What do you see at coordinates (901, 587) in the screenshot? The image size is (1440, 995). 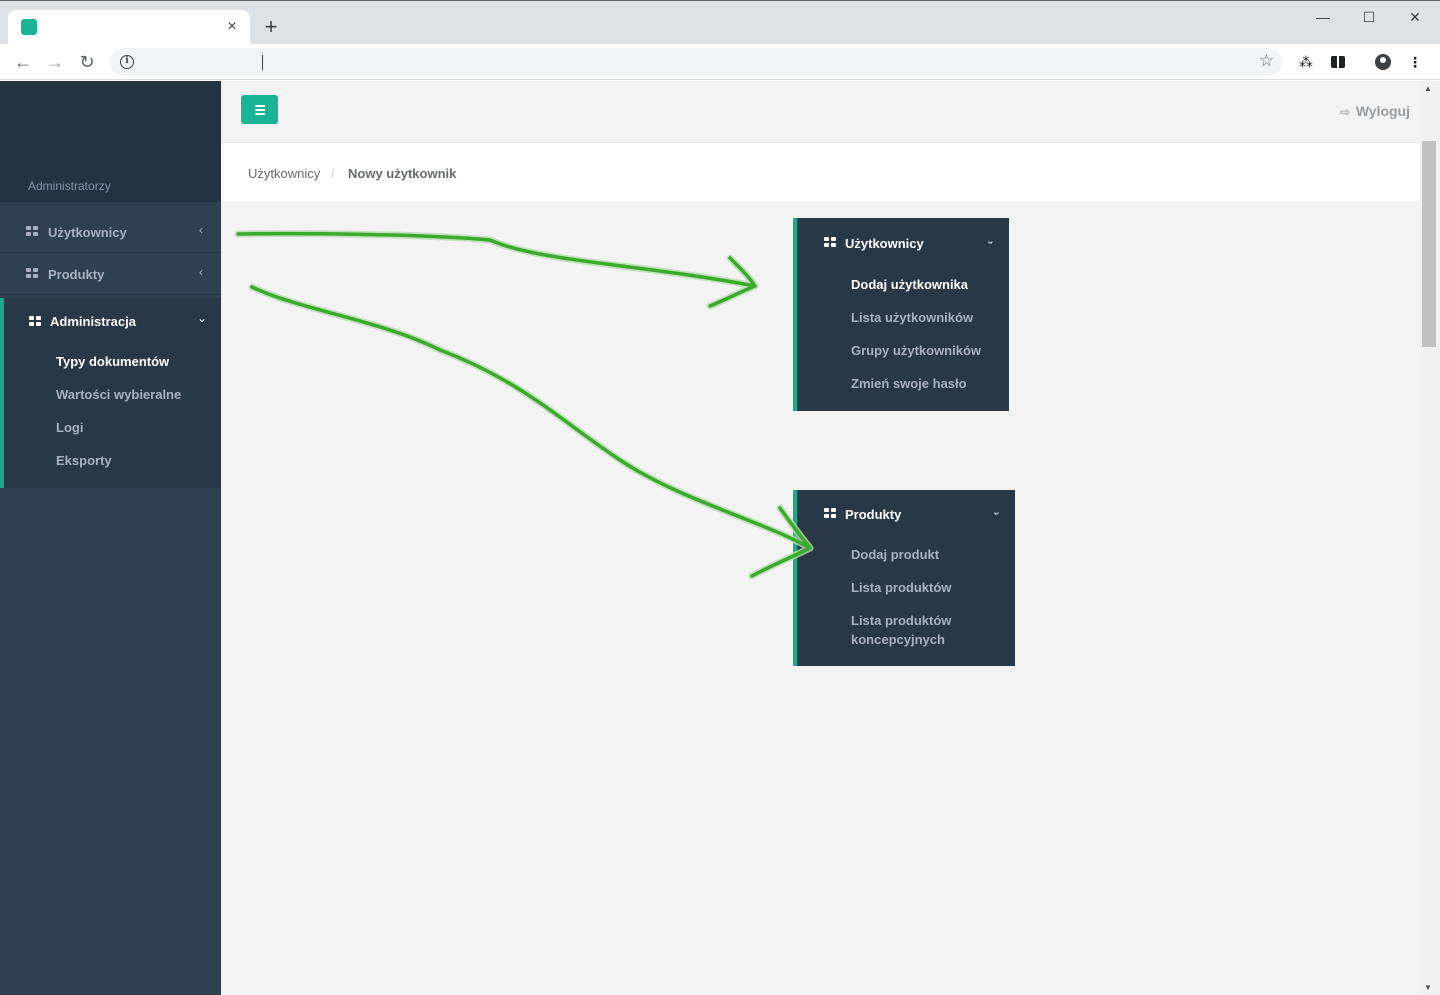 I see `menu-item-product-list: Lista produktów` at bounding box center [901, 587].